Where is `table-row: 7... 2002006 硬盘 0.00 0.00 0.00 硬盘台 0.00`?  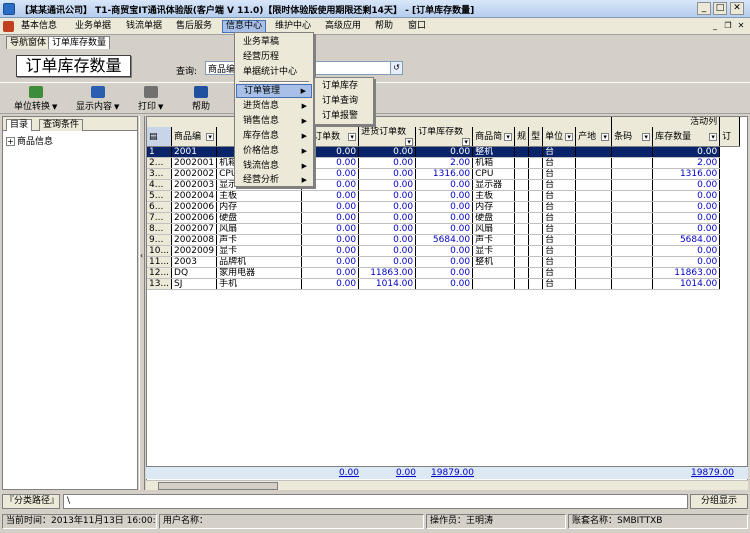
table-row: 7... 2002006 硬盘 0.00 0.00 0.00 硬盘台 0.00 is located at coordinates (443, 218).